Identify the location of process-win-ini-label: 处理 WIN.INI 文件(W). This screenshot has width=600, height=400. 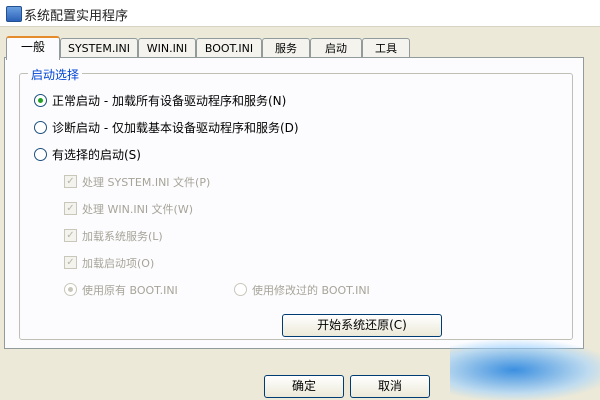
(138, 209).